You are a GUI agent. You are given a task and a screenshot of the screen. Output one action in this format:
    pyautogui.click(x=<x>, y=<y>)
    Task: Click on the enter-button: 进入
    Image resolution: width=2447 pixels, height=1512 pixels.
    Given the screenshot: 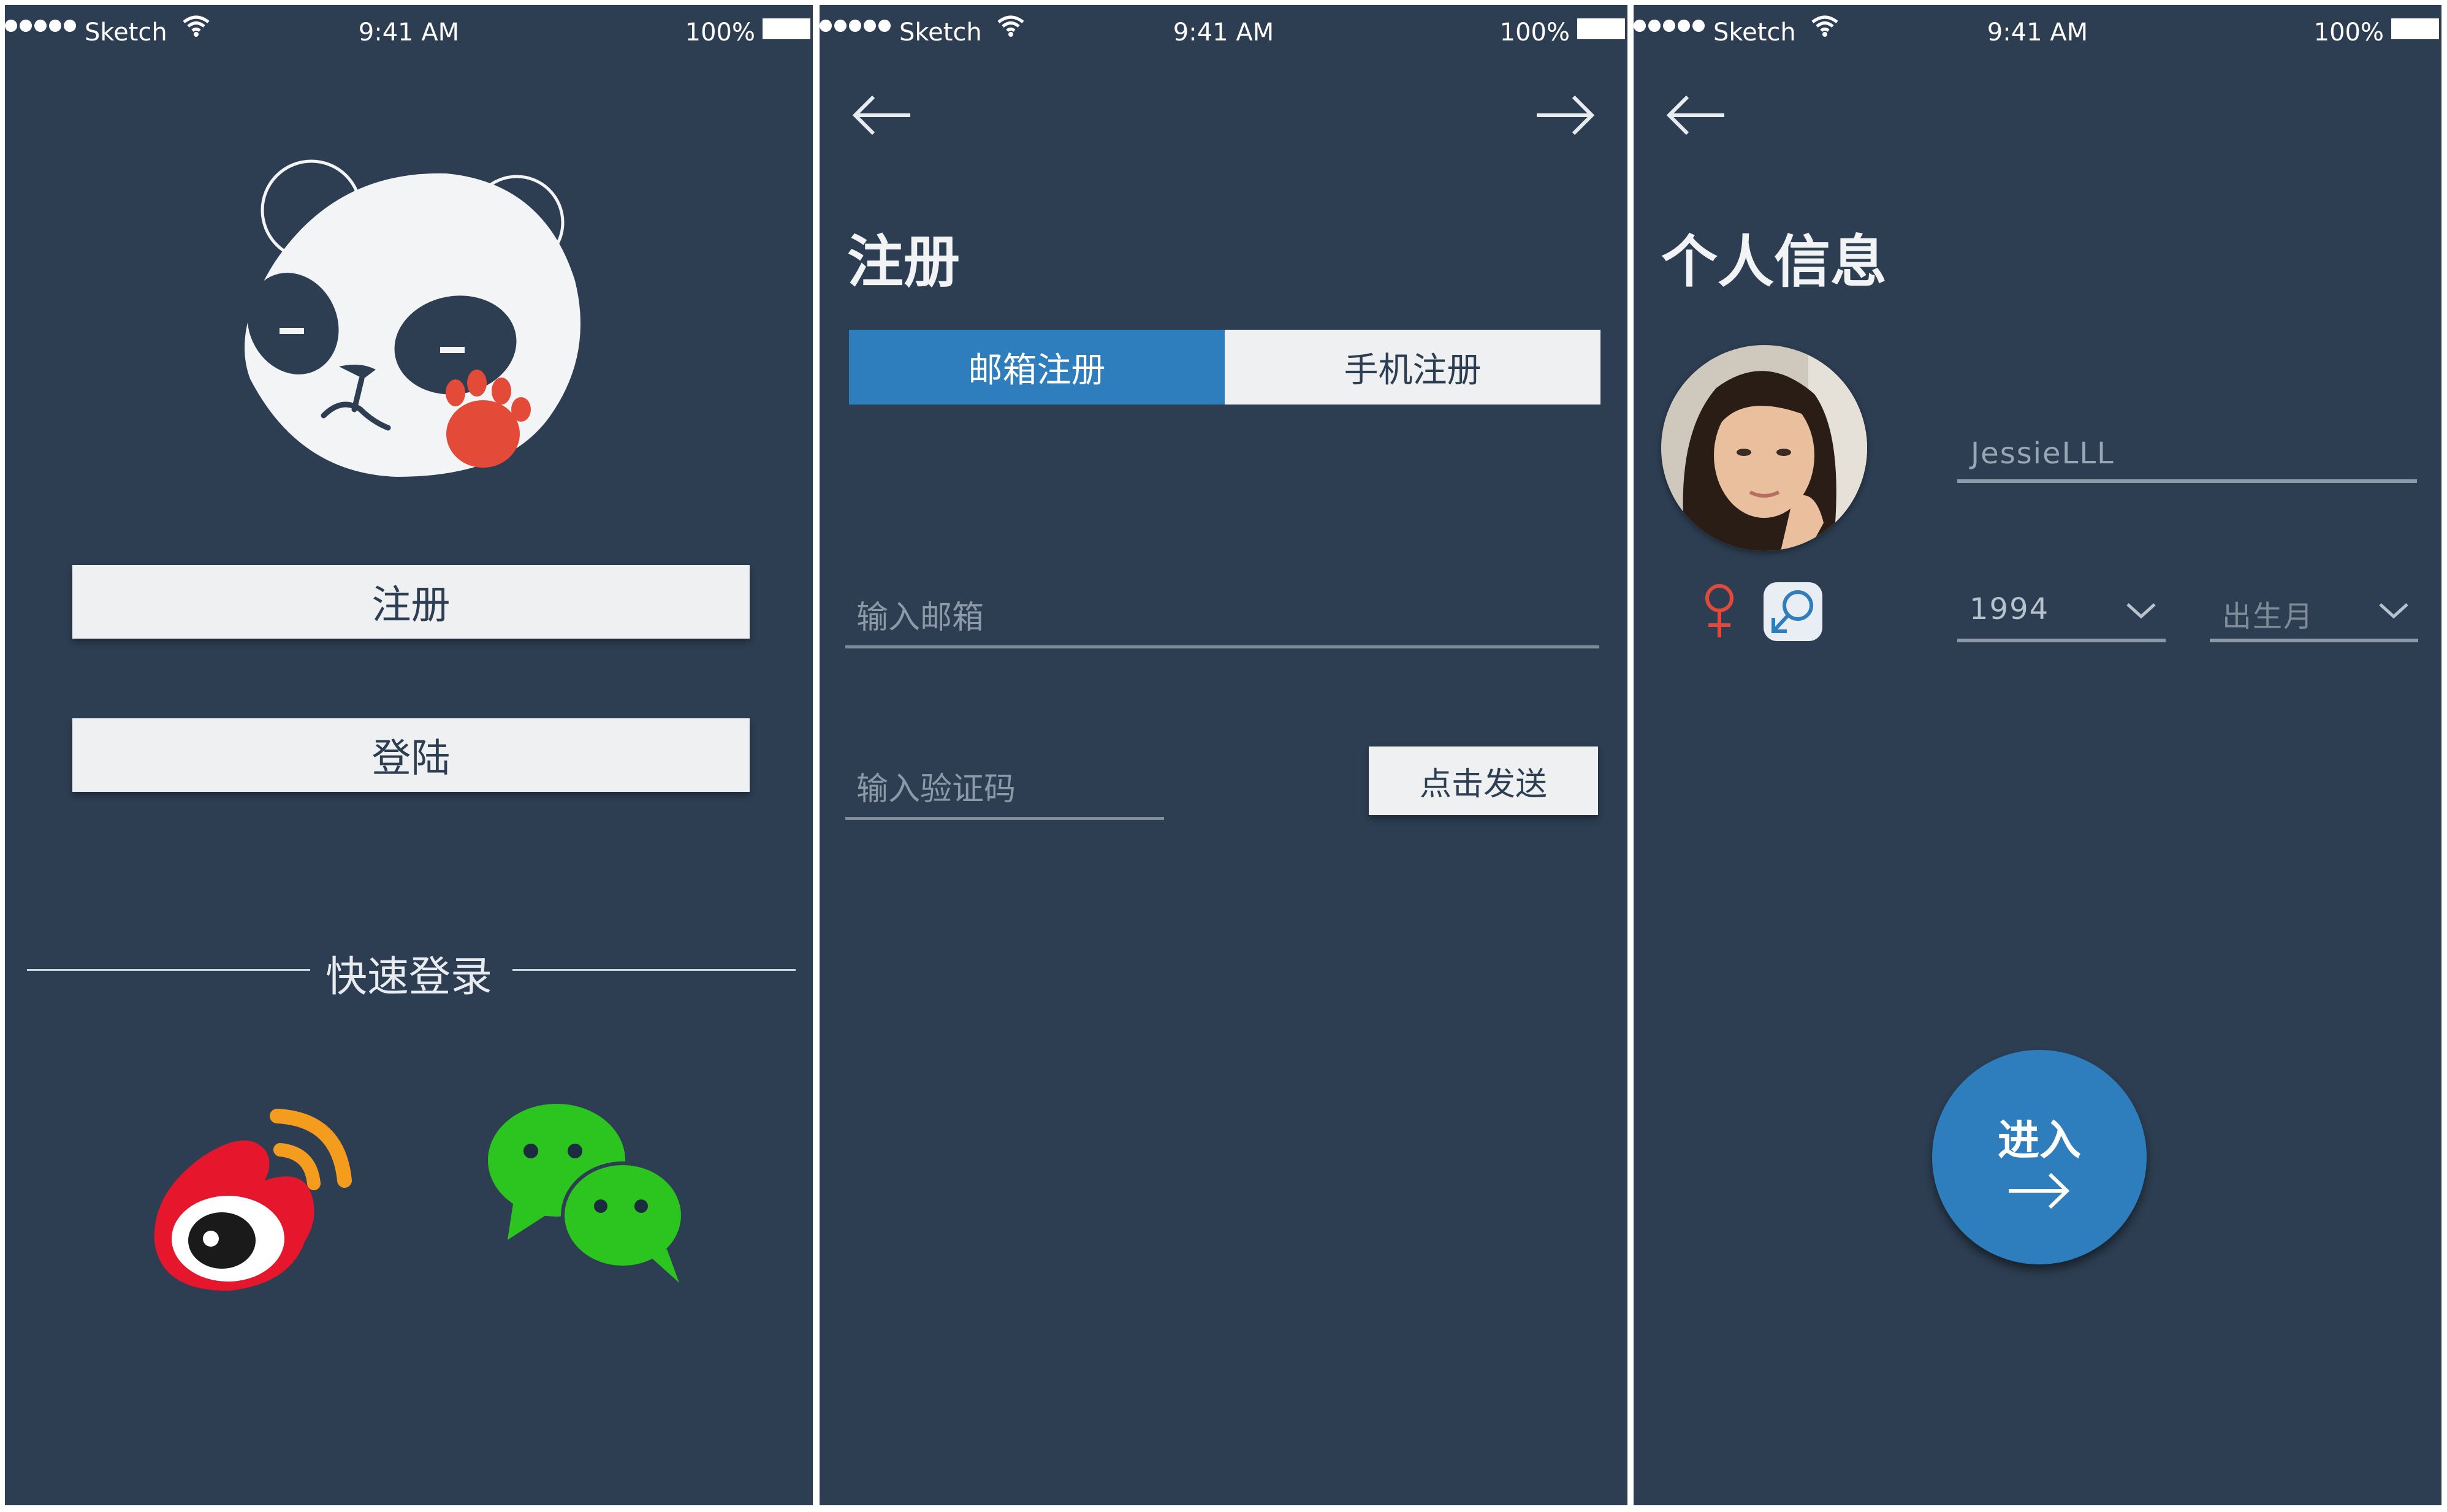 What is the action you would take?
    pyautogui.click(x=2039, y=1157)
    